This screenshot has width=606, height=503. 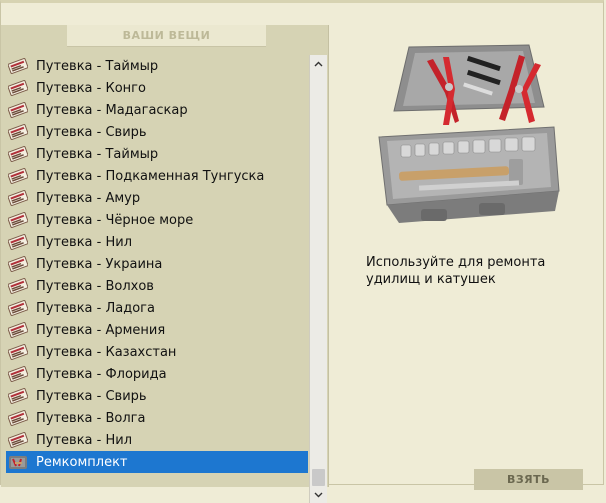 What do you see at coordinates (18, 462) in the screenshot?
I see `repair-kit-icon` at bounding box center [18, 462].